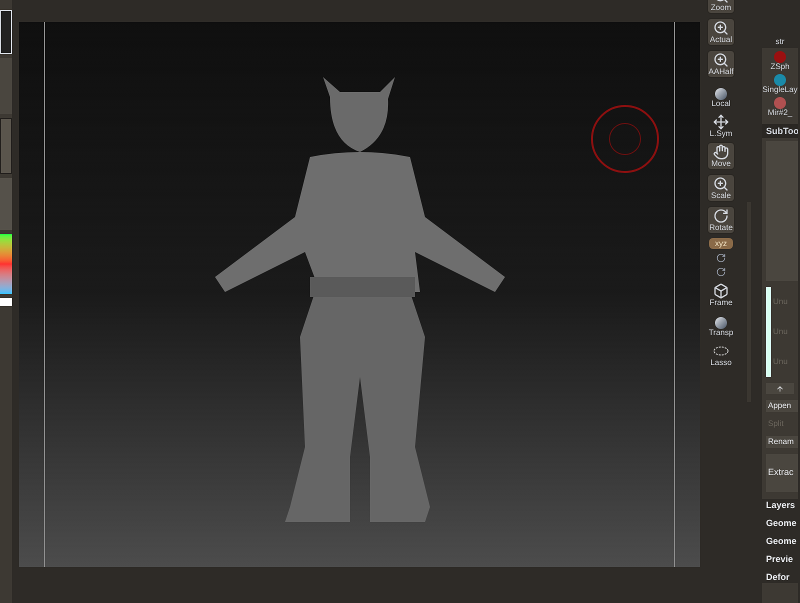 This screenshot has width=800, height=603. What do you see at coordinates (782, 577) in the screenshot?
I see `menu-item: Defor` at bounding box center [782, 577].